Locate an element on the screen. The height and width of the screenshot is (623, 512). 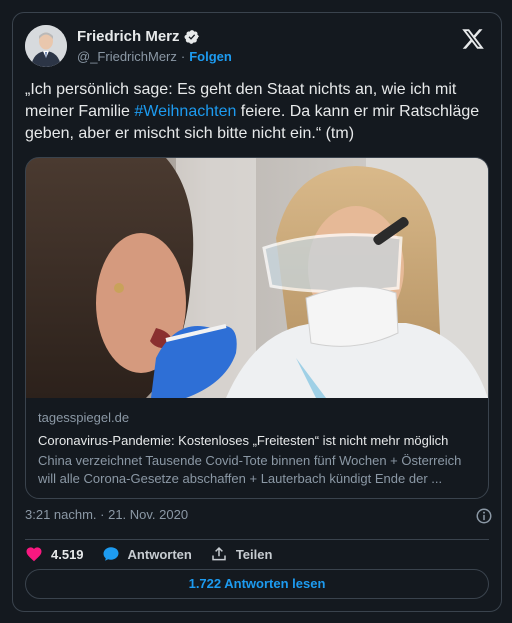
timestamp-row: 3:21 nachm. · 21. Nov. 2020 is located at coordinates (259, 517).